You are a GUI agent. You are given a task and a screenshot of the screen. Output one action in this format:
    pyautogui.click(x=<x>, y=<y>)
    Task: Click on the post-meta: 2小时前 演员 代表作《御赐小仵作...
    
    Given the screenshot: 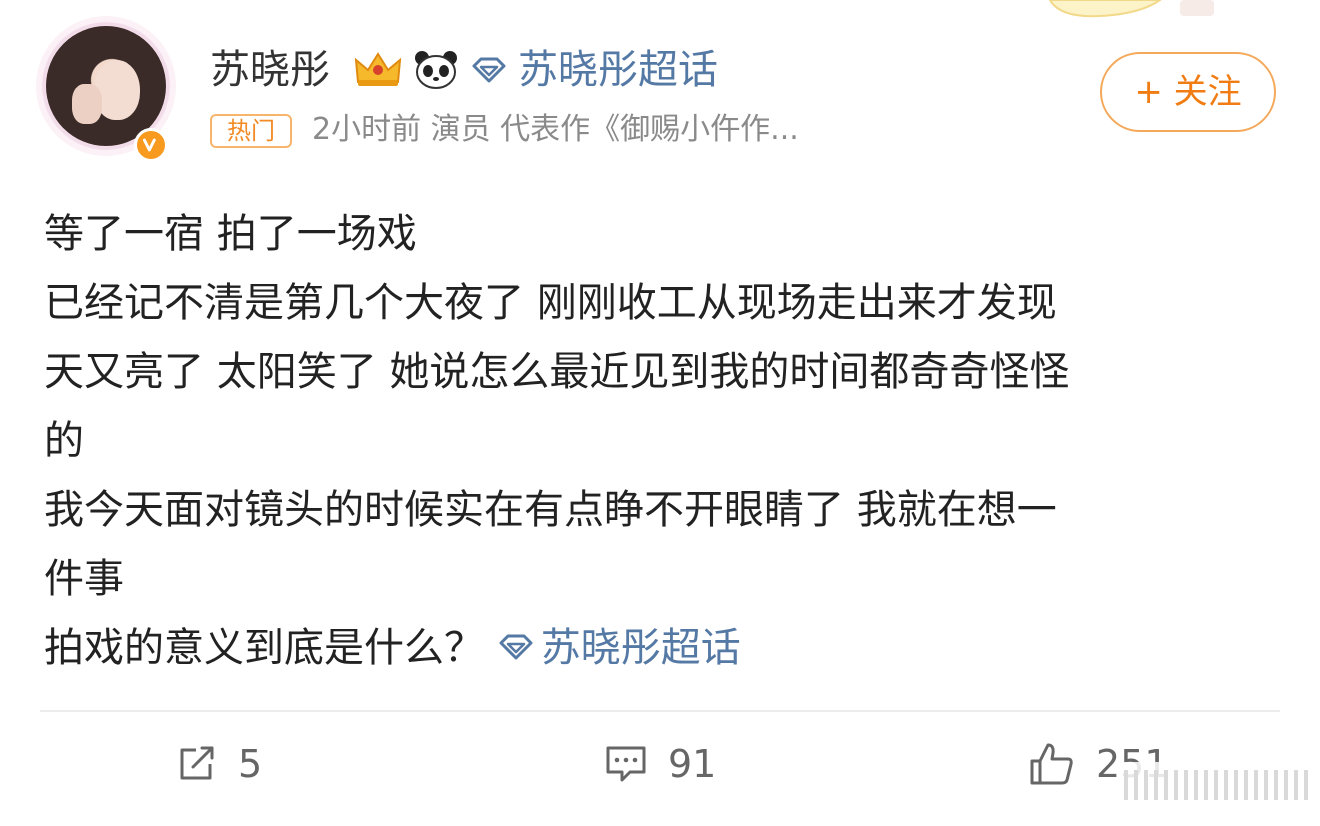 What is the action you would take?
    pyautogui.click(x=555, y=129)
    